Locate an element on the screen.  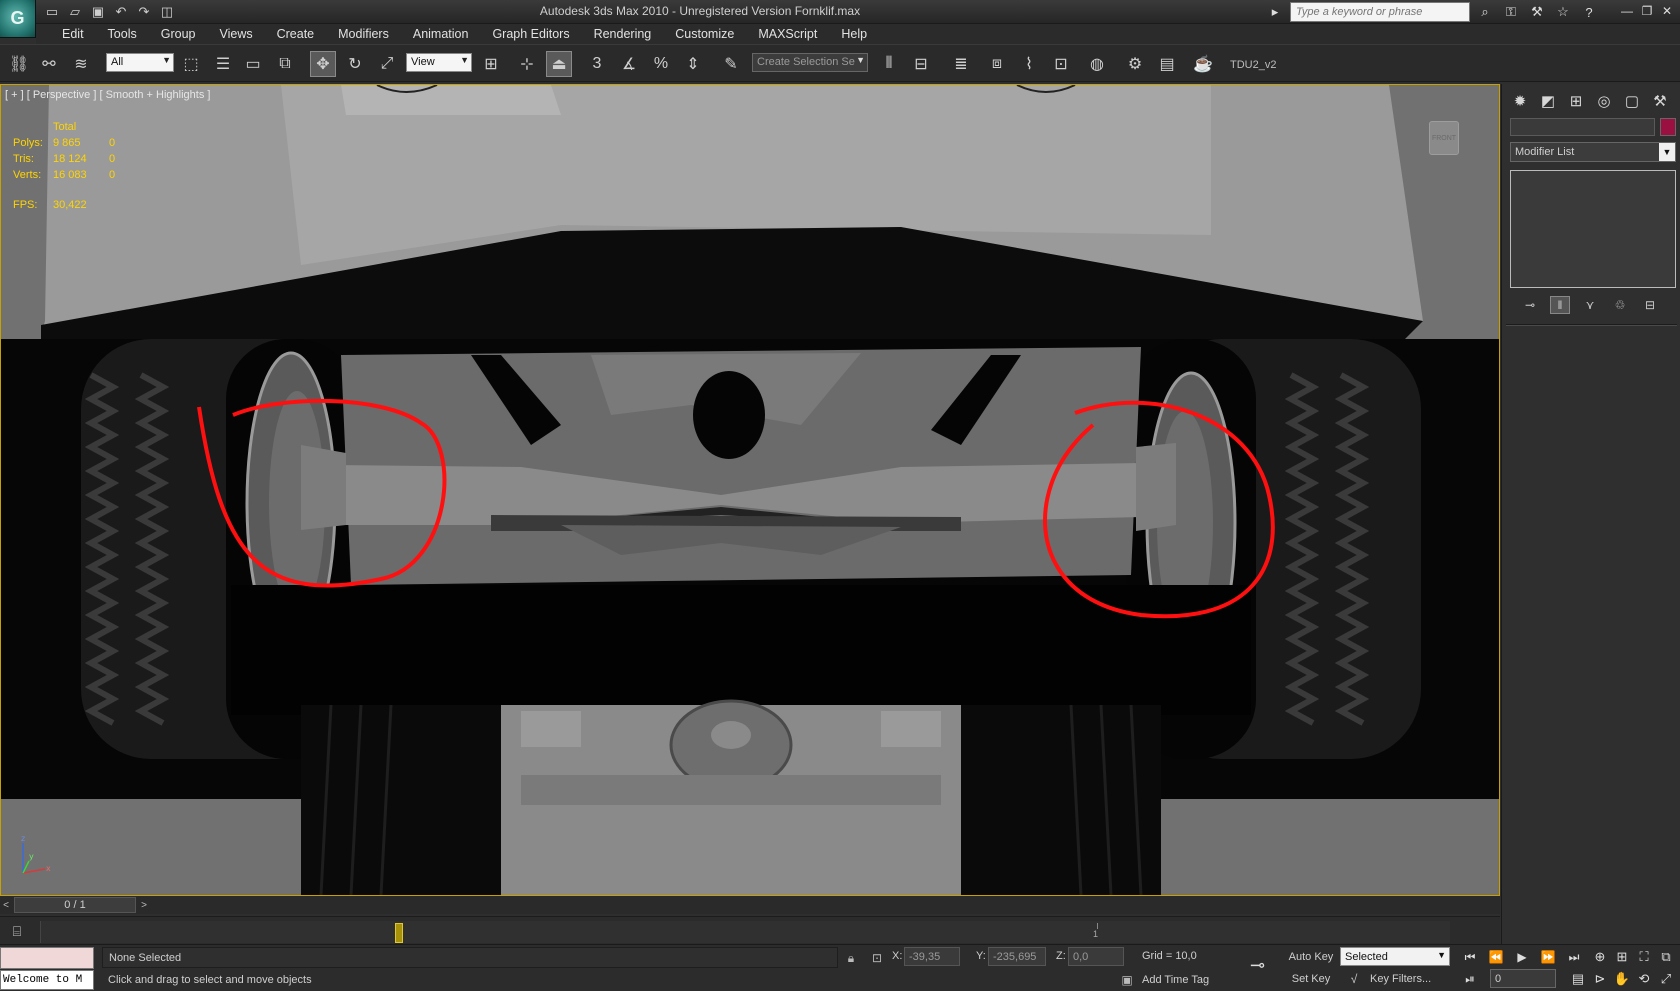
hierarchy-tab-icon: ⊞ is located at coordinates (1576, 101).